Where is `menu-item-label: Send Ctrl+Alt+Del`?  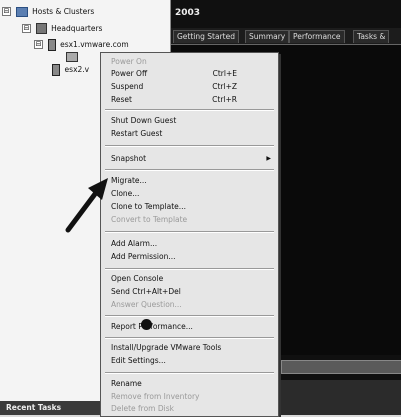
menu-item-label: Send Ctrl+Alt+Del is located at coordinates (146, 291).